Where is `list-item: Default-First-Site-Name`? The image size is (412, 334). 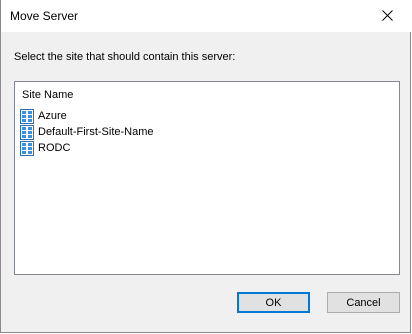
list-item: Default-First-Site-Name is located at coordinates (87, 132).